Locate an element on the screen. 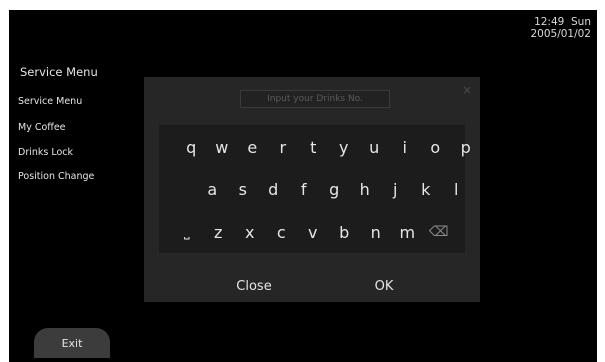  sidebar-item-service-menu: Service Menu is located at coordinates (50, 101).